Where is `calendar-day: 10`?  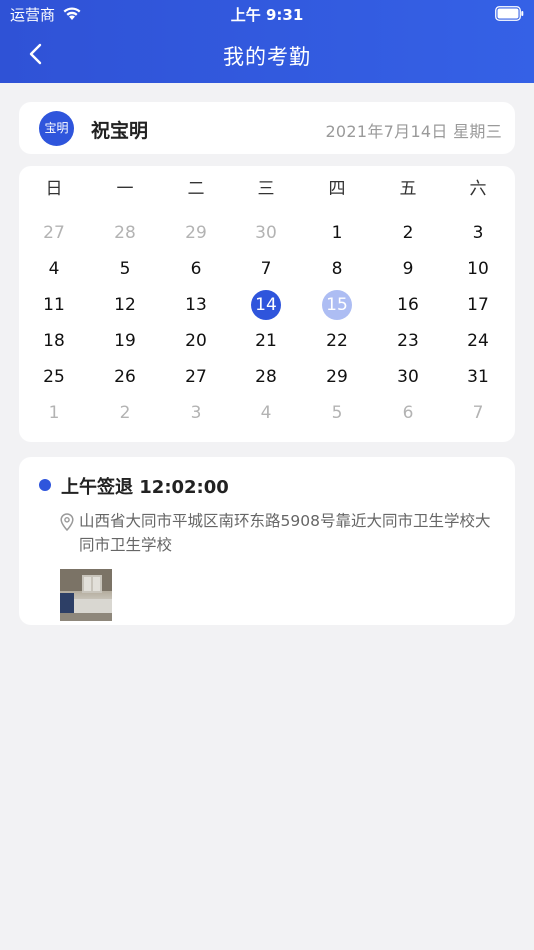 calendar-day: 10 is located at coordinates (478, 269).